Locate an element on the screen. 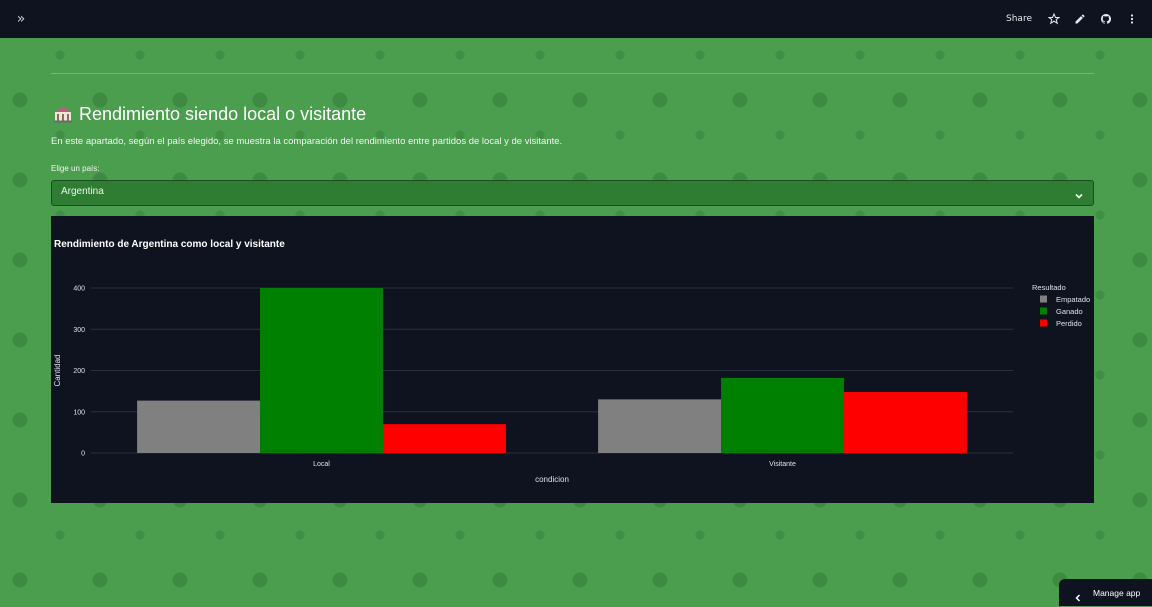 The height and width of the screenshot is (607, 1152). divider is located at coordinates (572, 73).